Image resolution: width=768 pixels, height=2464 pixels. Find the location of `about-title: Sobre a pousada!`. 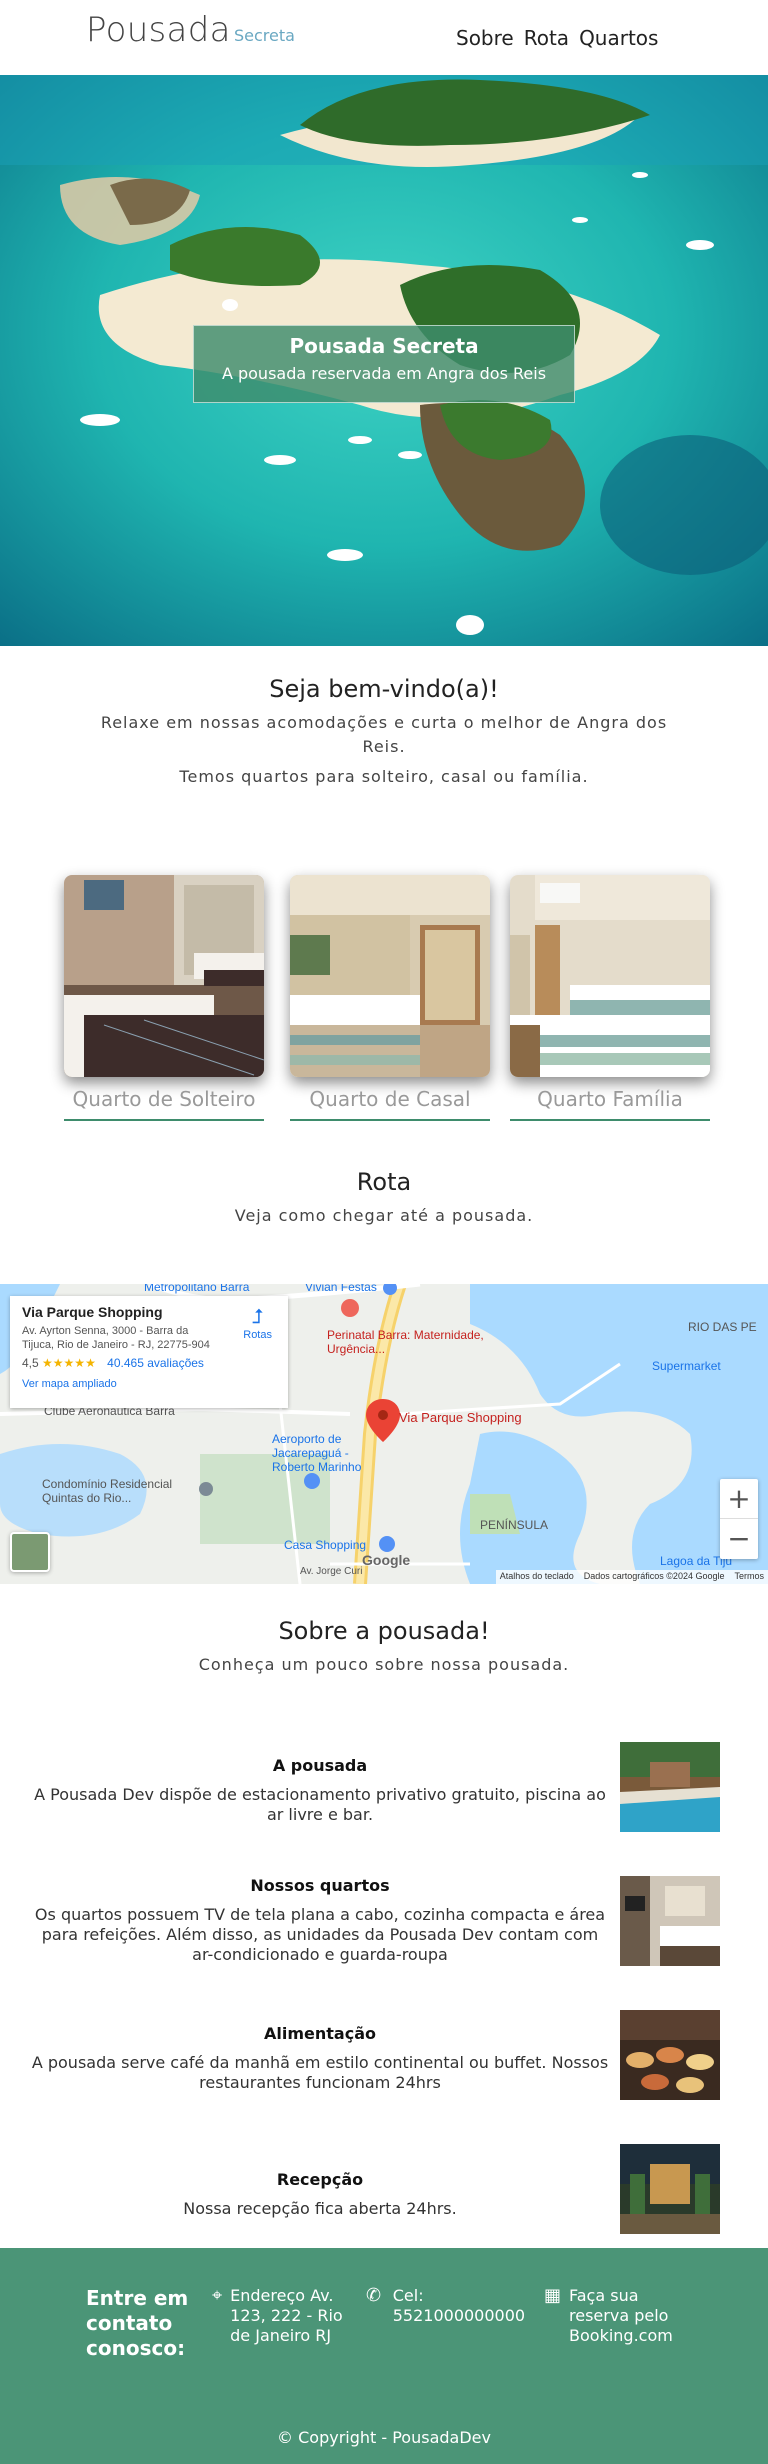

about-title: Sobre a pousada! is located at coordinates (384, 1631).